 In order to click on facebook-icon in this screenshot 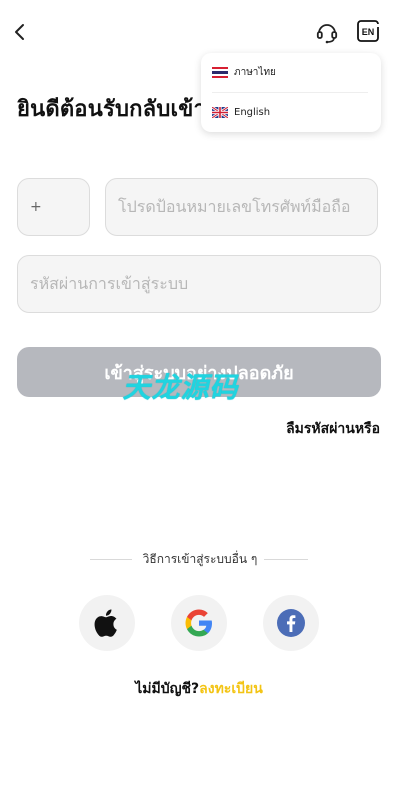, I will do `click(291, 623)`.